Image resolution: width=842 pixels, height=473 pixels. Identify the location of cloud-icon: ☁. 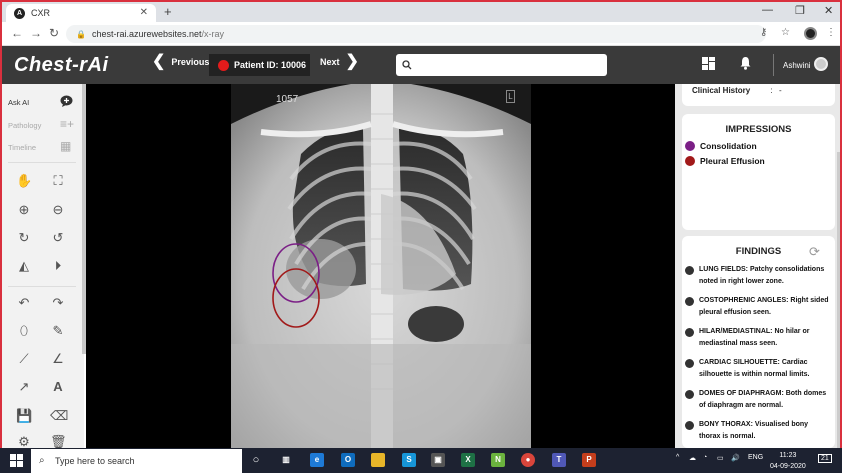
(692, 458).